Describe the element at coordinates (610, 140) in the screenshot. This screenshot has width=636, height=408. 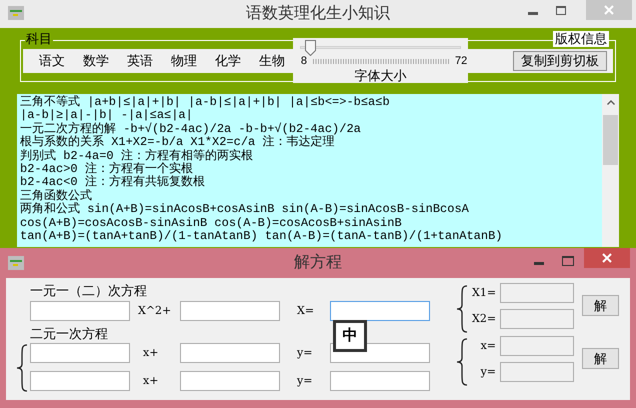
I see `scrollbar-thumb` at that location.